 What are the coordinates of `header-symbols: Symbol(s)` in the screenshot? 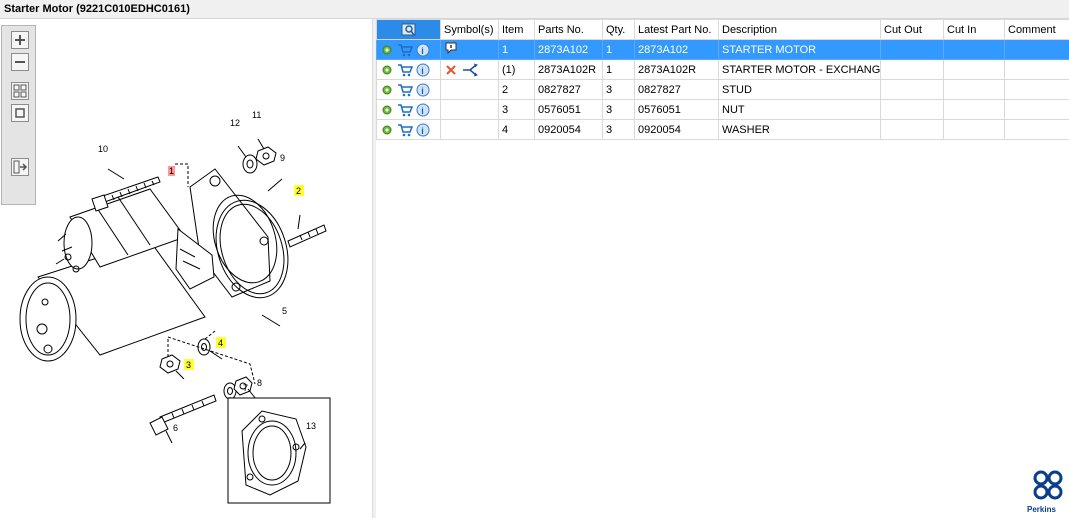 It's located at (469, 29).